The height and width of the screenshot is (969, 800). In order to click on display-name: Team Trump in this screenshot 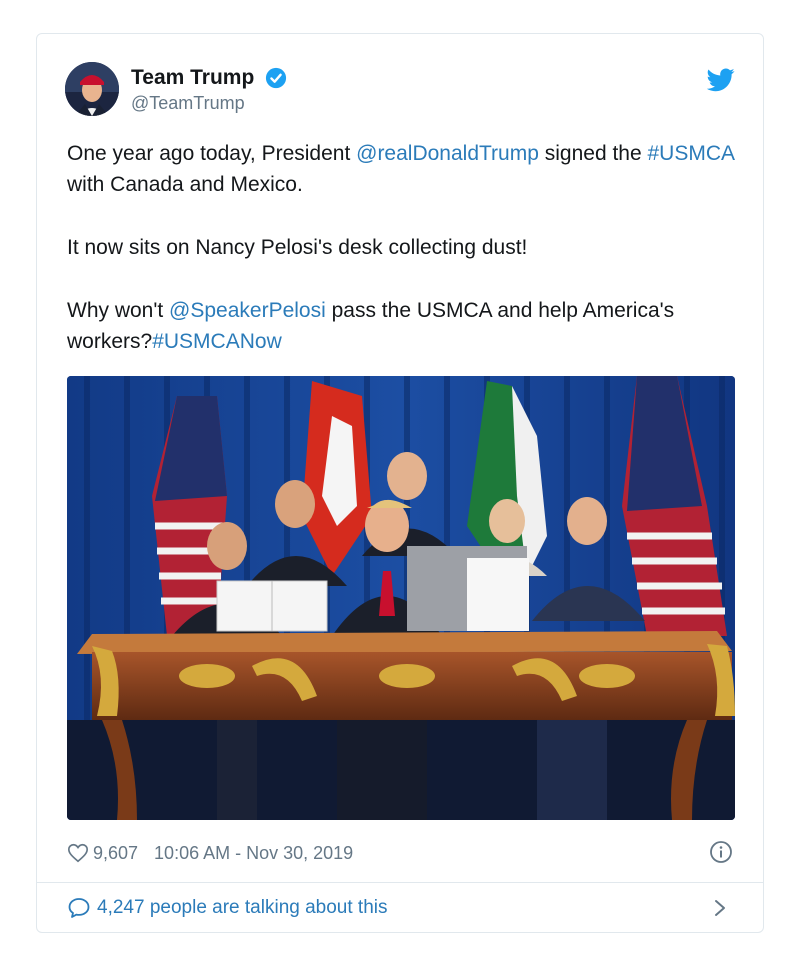, I will do `click(192, 78)`.